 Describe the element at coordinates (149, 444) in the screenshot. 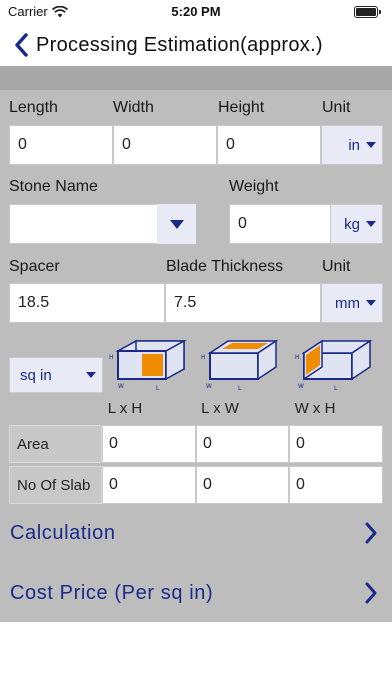

I see `area-lxh-value: 0` at that location.